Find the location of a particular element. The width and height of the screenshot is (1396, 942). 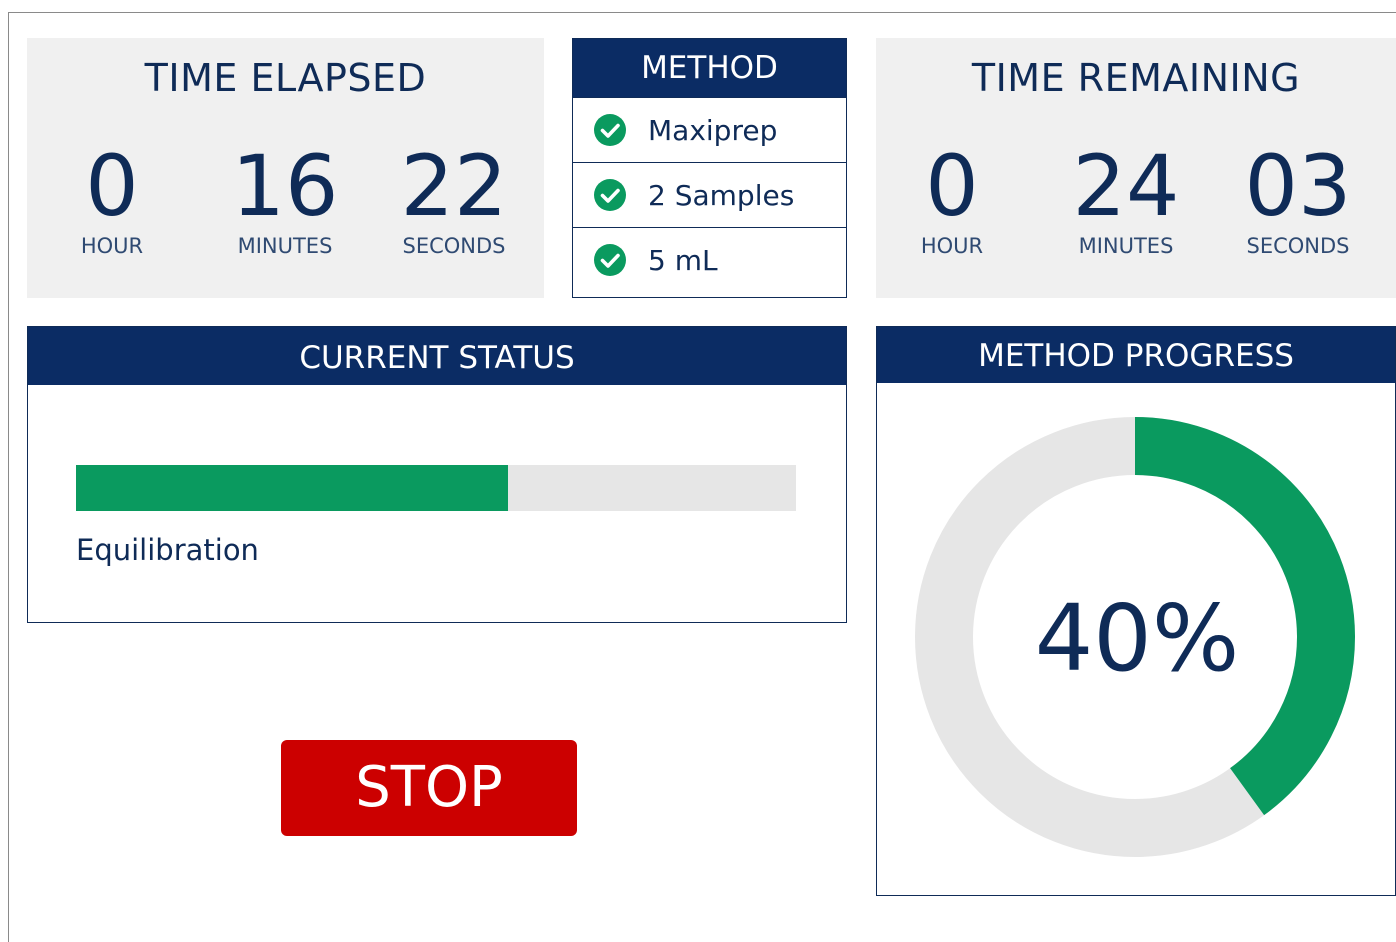

remaining-minutes-label: MINUTES is located at coordinates (1126, 246).